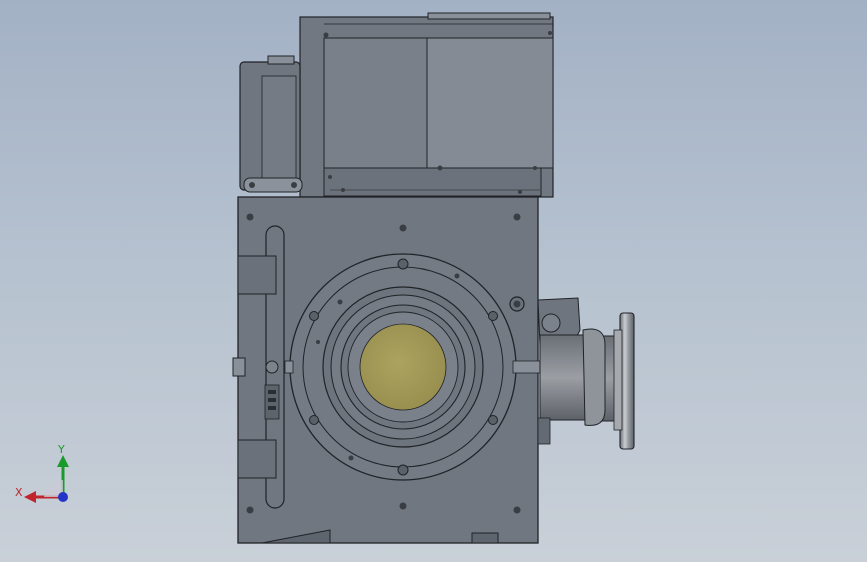 This screenshot has height=562, width=867. What do you see at coordinates (46, 479) in the screenshot?
I see `coordinate-triad` at bounding box center [46, 479].